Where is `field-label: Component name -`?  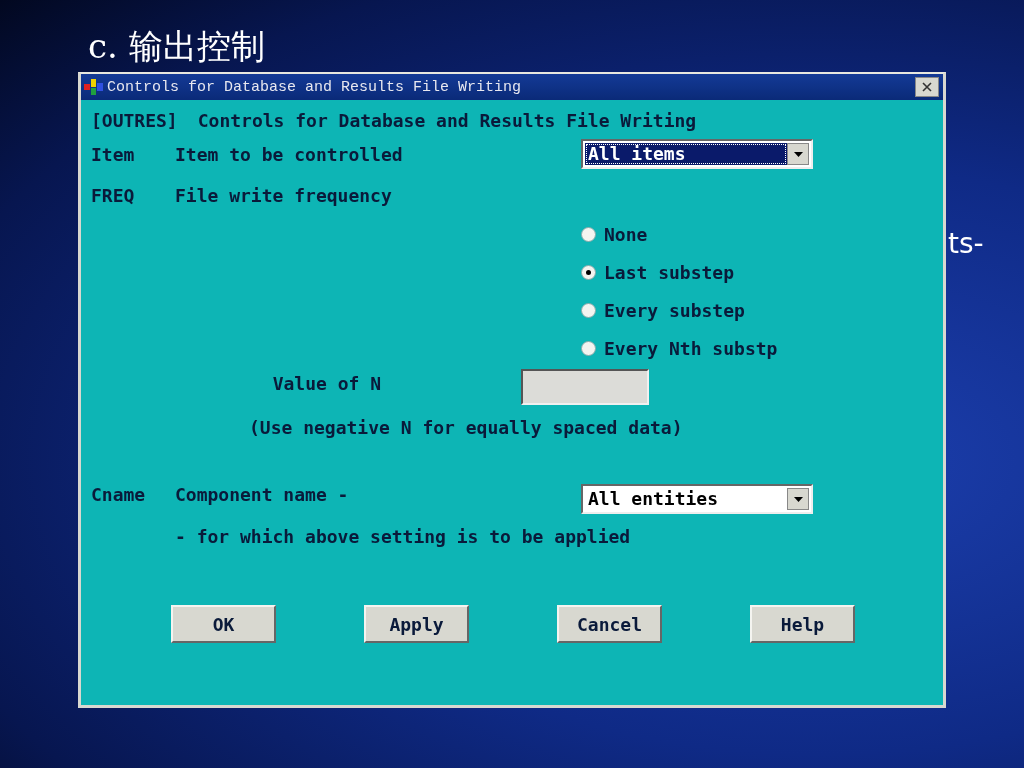 field-label: Component name - is located at coordinates (262, 494).